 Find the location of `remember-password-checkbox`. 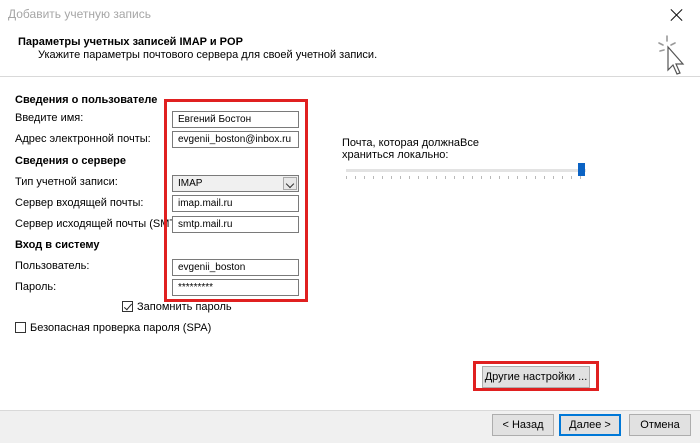

remember-password-checkbox is located at coordinates (127, 306).